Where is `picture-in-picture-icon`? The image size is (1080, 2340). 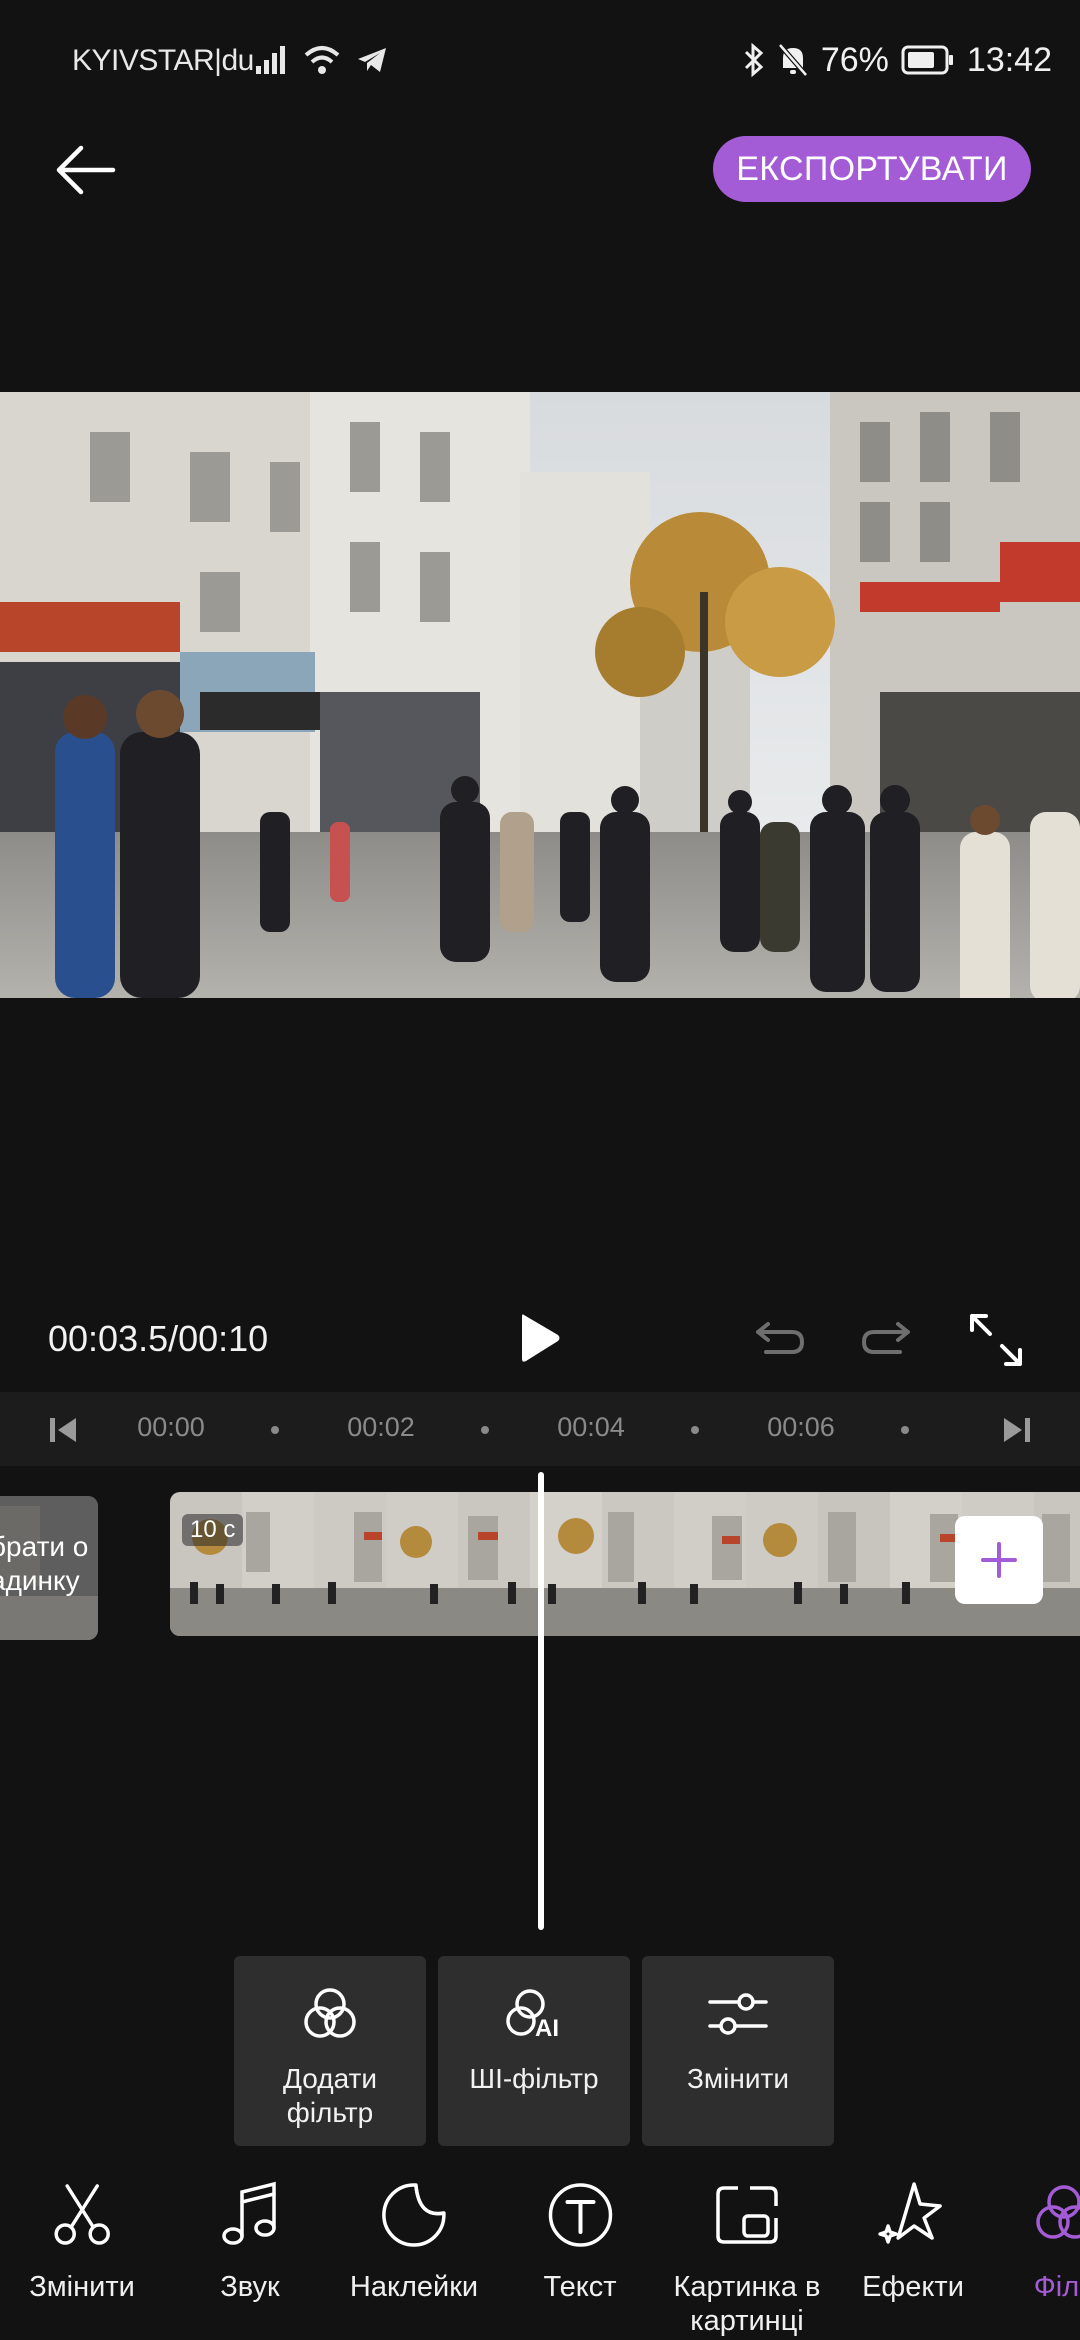 picture-in-picture-icon is located at coordinates (747, 2215).